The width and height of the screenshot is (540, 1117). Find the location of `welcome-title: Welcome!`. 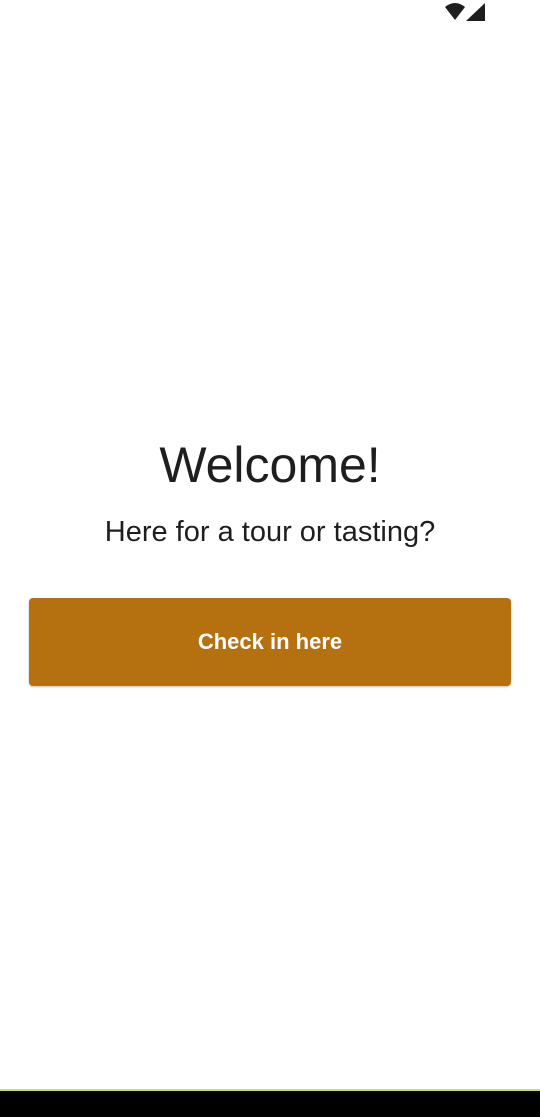

welcome-title: Welcome! is located at coordinates (270, 465).